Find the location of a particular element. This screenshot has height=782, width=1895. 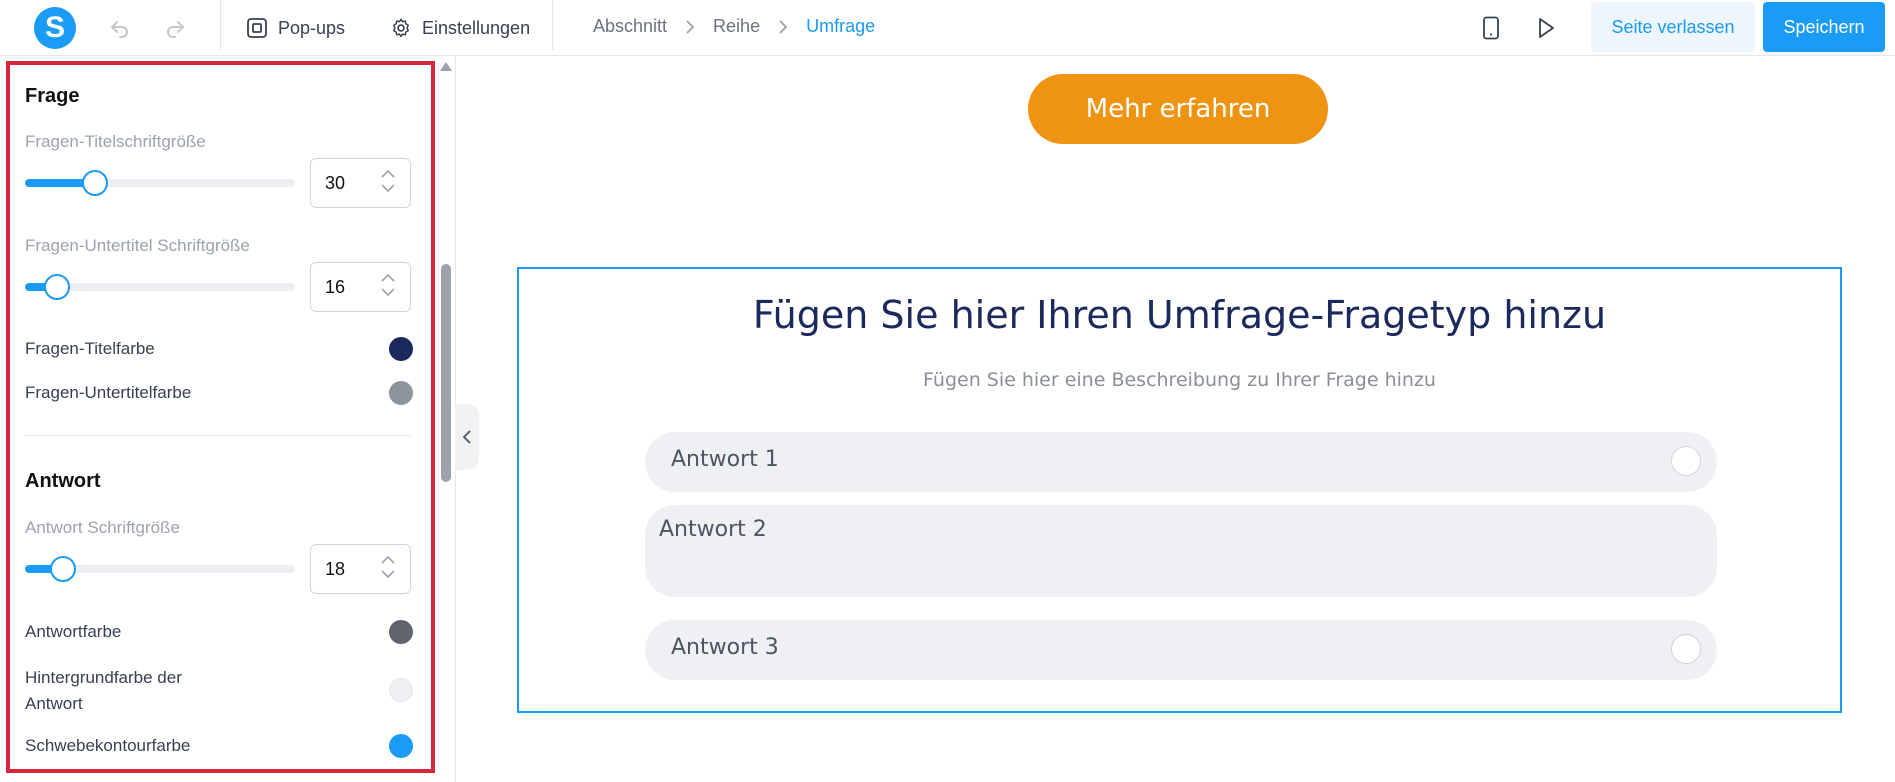

popup-icon is located at coordinates (257, 28).